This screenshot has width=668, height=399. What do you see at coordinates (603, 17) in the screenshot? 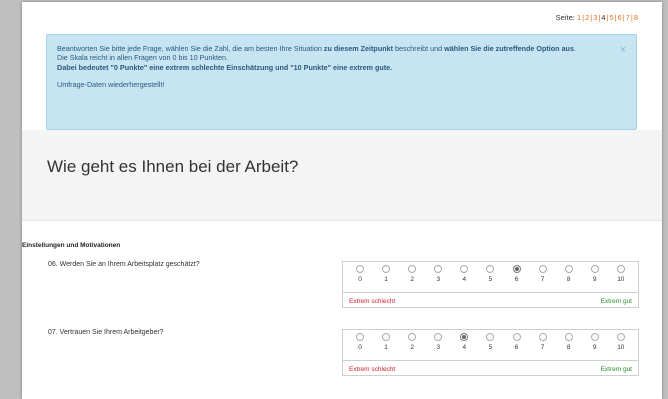
I see `page-link-4: 4` at bounding box center [603, 17].